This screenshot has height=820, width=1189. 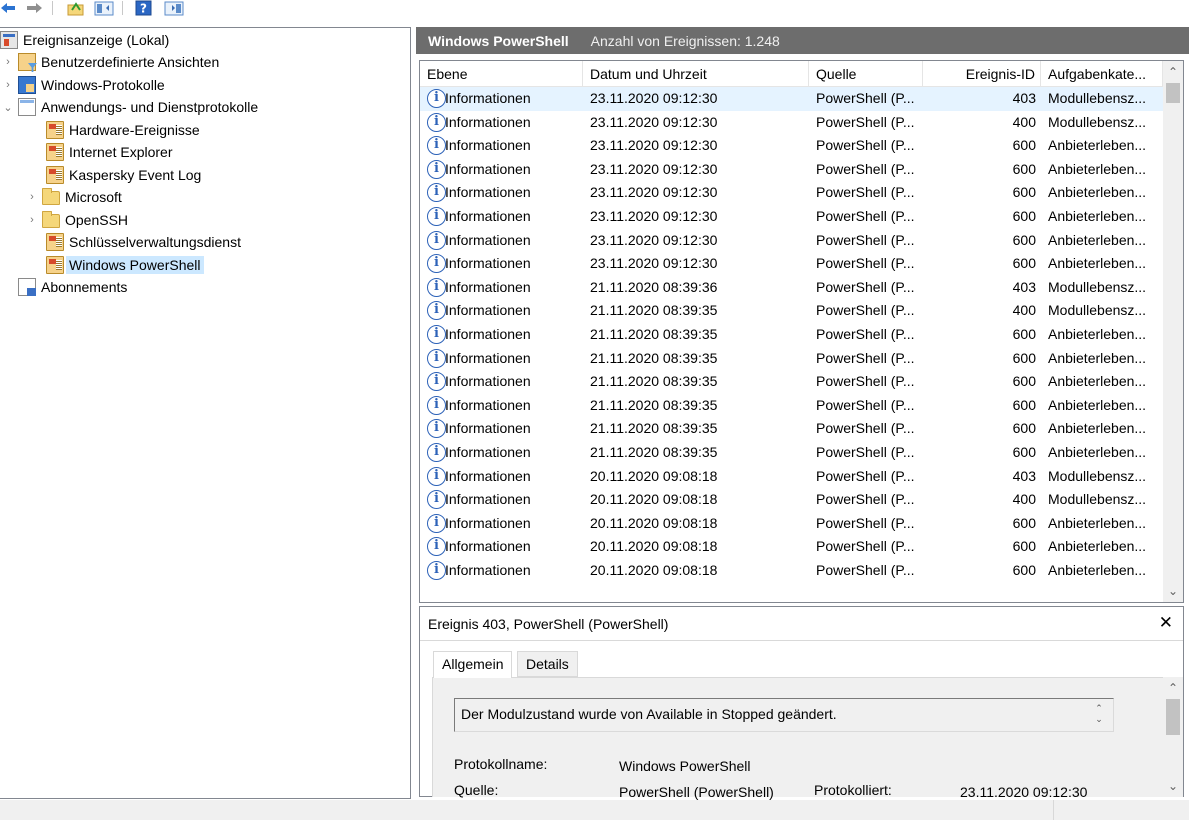 What do you see at coordinates (27, 107) in the screenshot?
I see `app-service-logs-icon` at bounding box center [27, 107].